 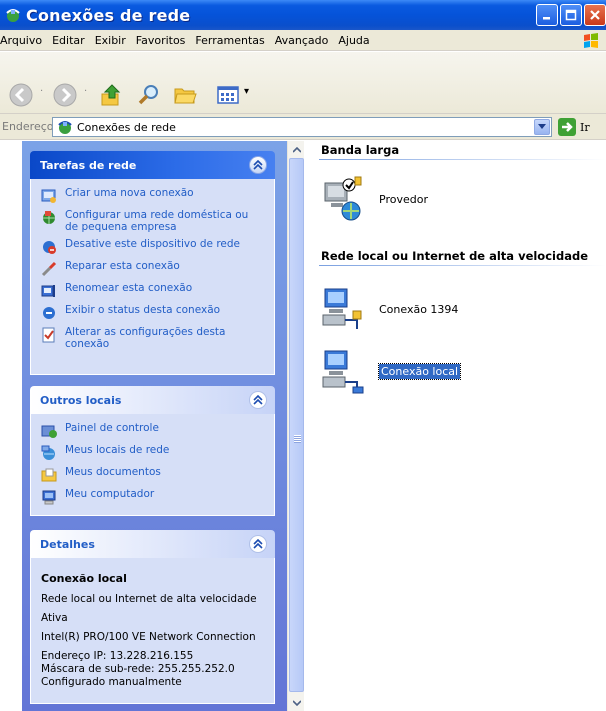 What do you see at coordinates (148, 637) in the screenshot?
I see `details-adapter: Intel(R) PRO/100 VE Network Connection` at bounding box center [148, 637].